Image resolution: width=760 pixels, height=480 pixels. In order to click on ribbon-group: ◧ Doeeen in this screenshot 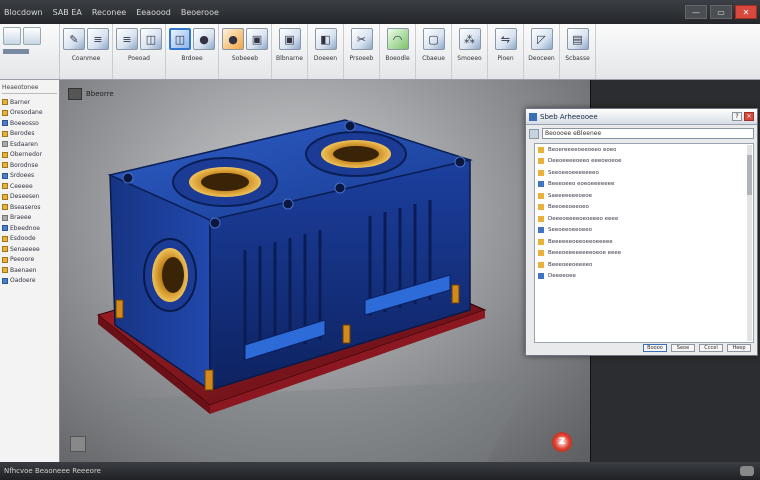, I will do `click(326, 51)`.